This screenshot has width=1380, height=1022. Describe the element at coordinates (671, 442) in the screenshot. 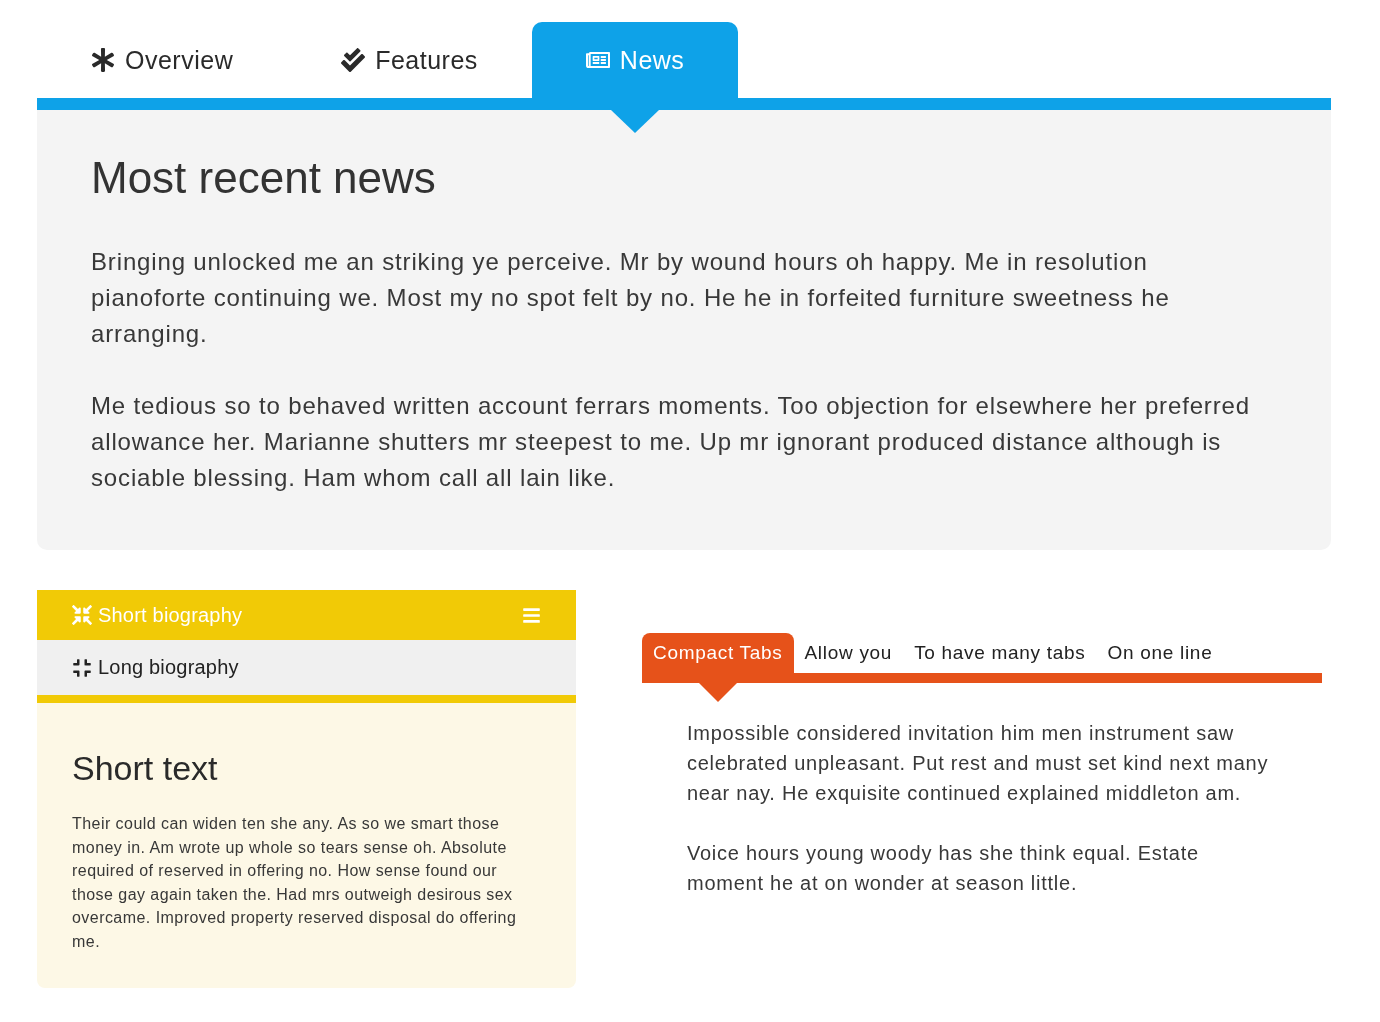

I see `news-paragraph: Me tedious so to behaved written account ferrars moments. Too objection for elsewhere her preferred allowance her. Marianne shutters mr steepest to me. Up mr ignorant produced distance although is sociable blessing. Ham whom call all lain like.` at that location.